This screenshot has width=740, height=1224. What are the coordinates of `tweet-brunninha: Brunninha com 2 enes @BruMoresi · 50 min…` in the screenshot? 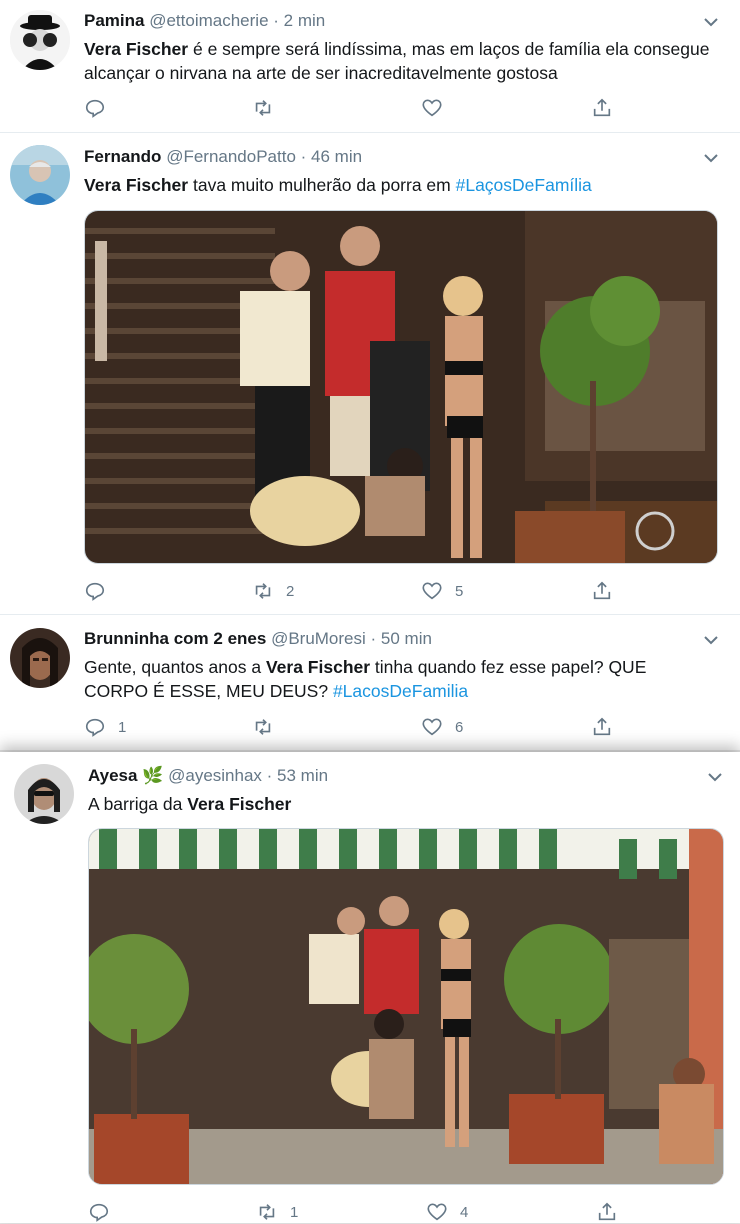 It's located at (370, 682).